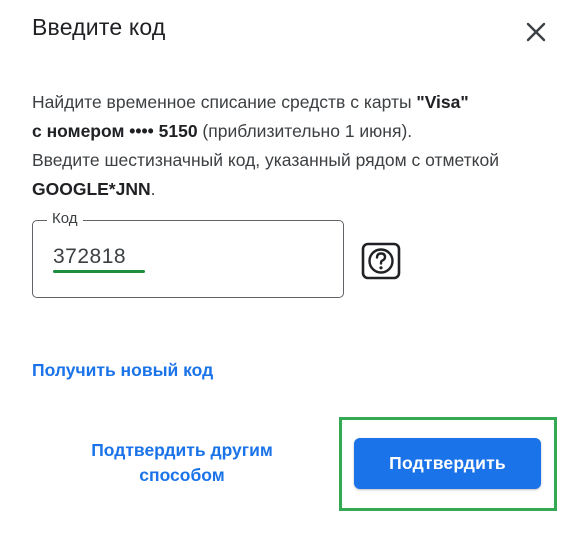  I want to click on merchant-name: GOOGLE*JNN, so click(91, 189).